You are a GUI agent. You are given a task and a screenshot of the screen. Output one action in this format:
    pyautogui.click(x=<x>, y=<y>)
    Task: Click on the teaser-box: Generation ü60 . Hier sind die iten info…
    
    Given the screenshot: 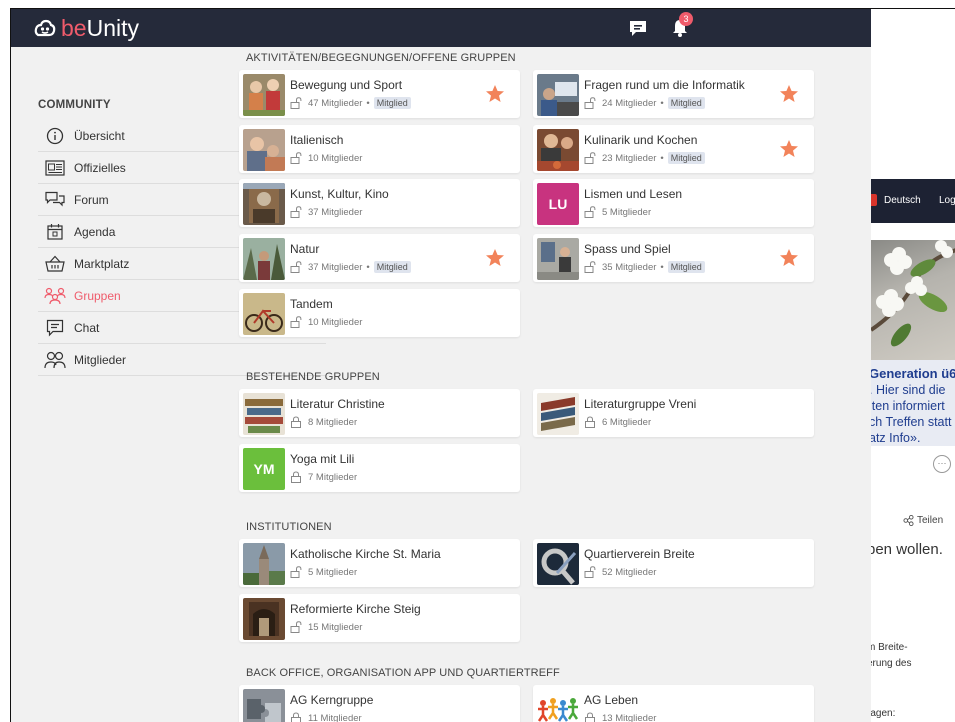 What is the action you would take?
    pyautogui.click(x=913, y=403)
    